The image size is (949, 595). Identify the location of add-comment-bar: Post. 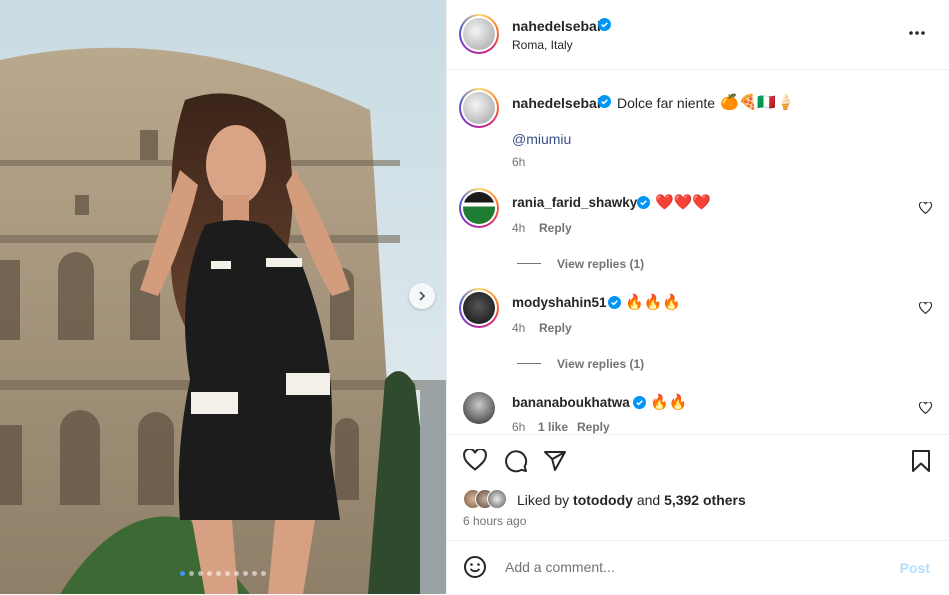
(698, 567).